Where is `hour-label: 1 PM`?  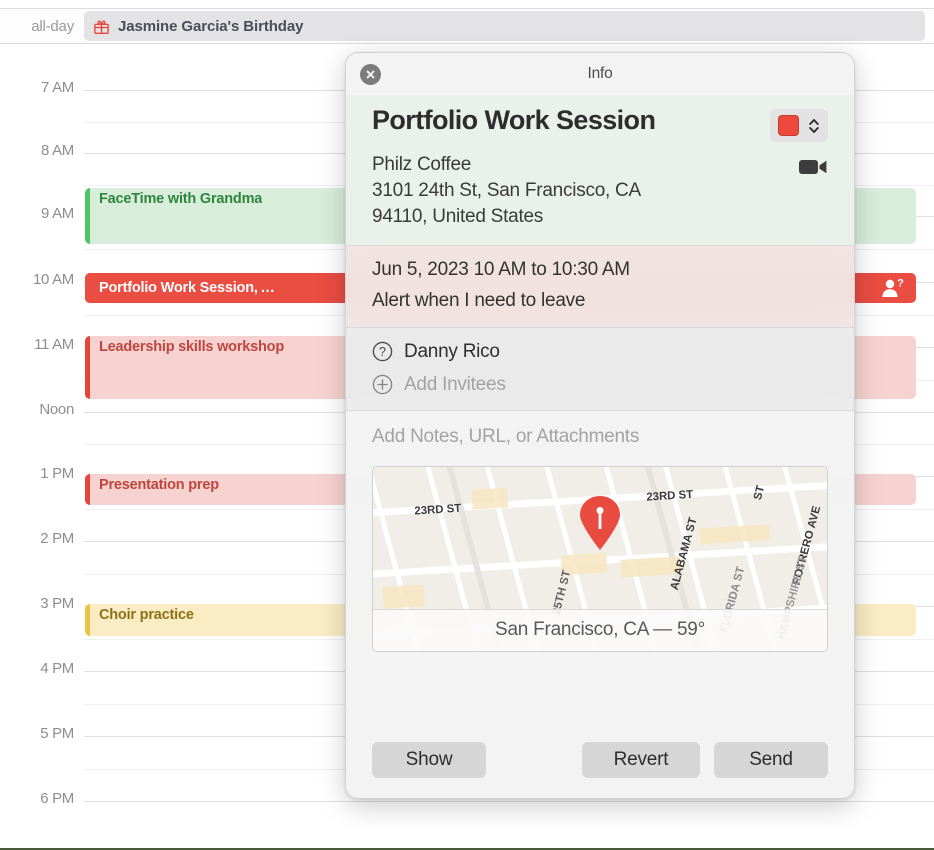 hour-label: 1 PM is located at coordinates (57, 473).